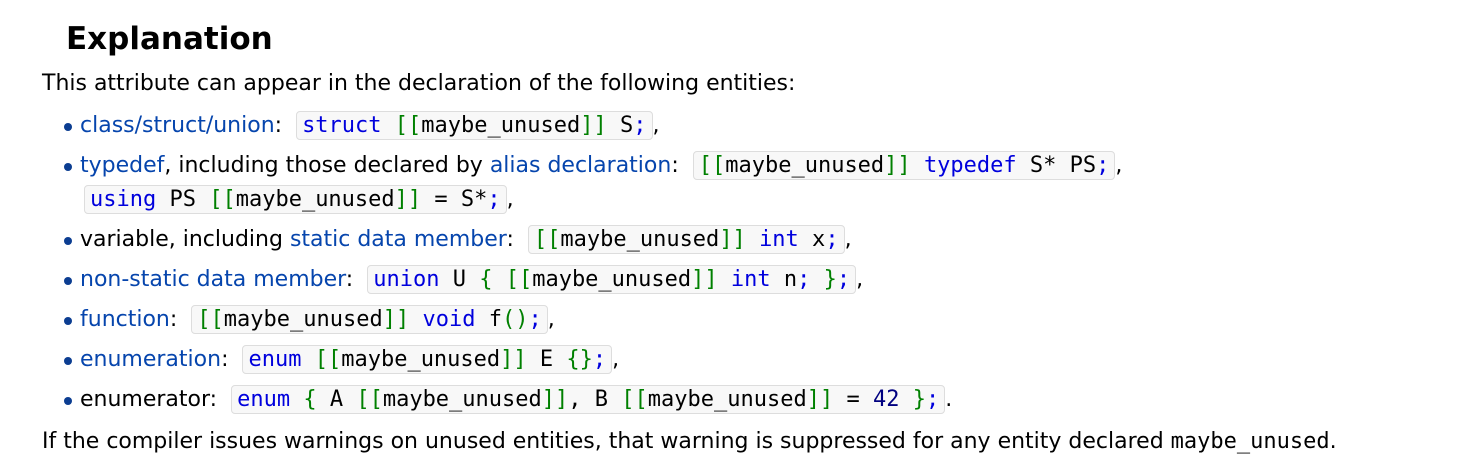 The width and height of the screenshot is (1467, 476). I want to click on code-snippet: using PS [[maybe_unused]] = S*;, so click(295, 199).